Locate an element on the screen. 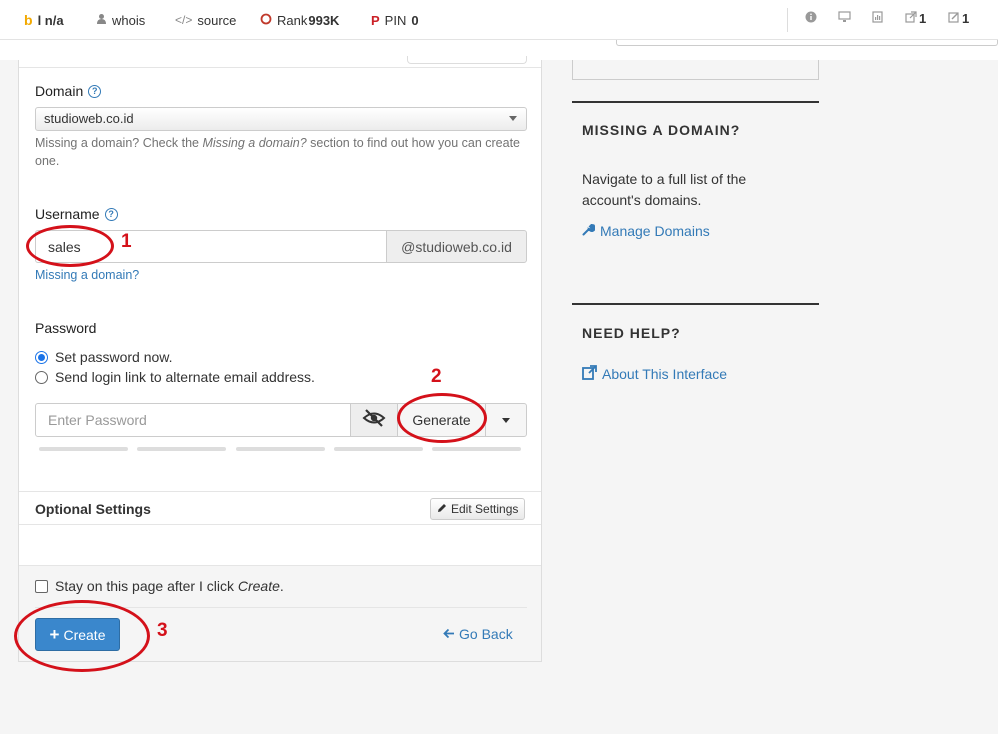 The height and width of the screenshot is (734, 998). footer-divider is located at coordinates (281, 607).